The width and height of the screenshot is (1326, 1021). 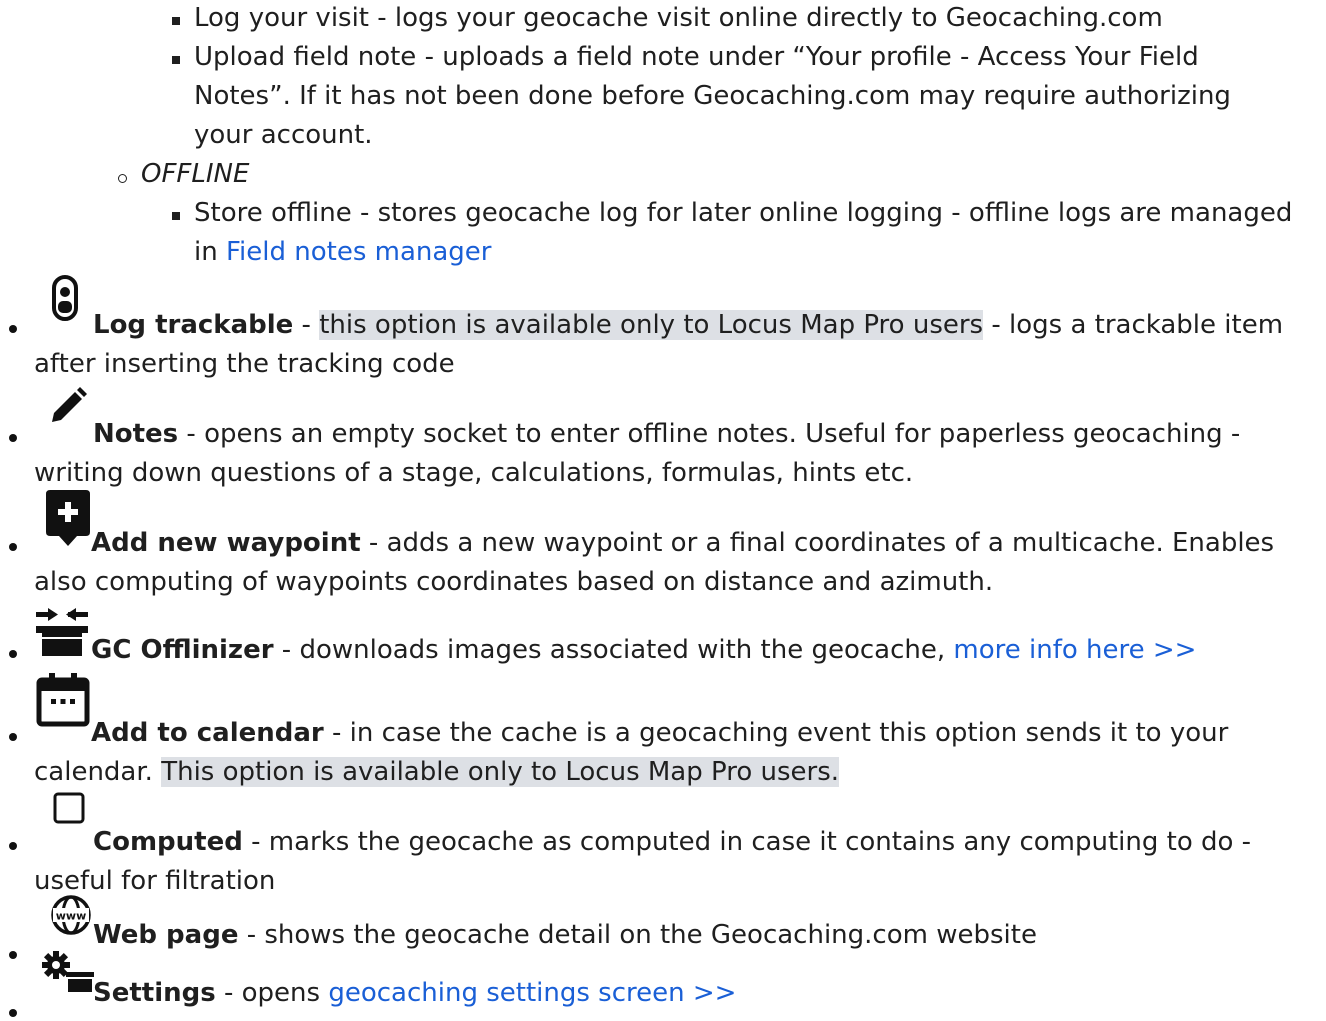 What do you see at coordinates (122, 178) in the screenshot?
I see `bullet-circle` at bounding box center [122, 178].